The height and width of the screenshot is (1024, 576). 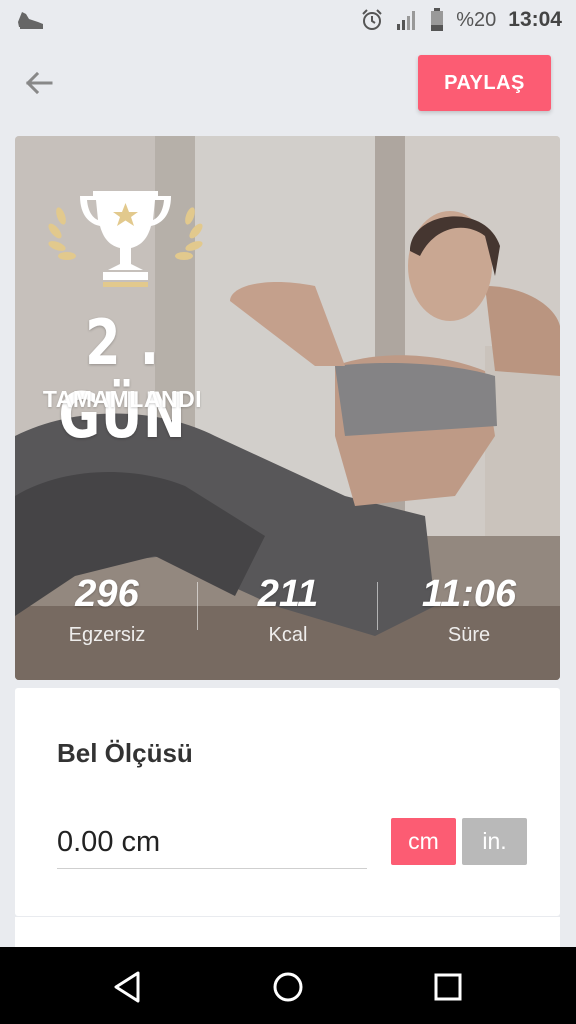 What do you see at coordinates (122, 379) in the screenshot?
I see `day-title: 2 . GÜN` at bounding box center [122, 379].